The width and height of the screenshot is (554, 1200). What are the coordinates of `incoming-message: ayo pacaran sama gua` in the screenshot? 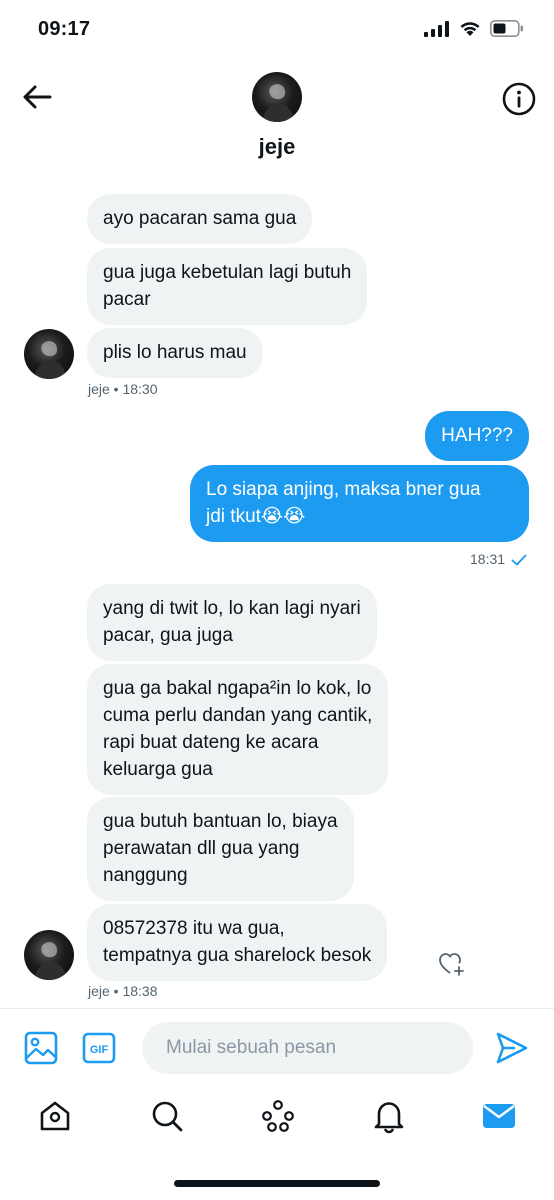 It's located at (200, 219).